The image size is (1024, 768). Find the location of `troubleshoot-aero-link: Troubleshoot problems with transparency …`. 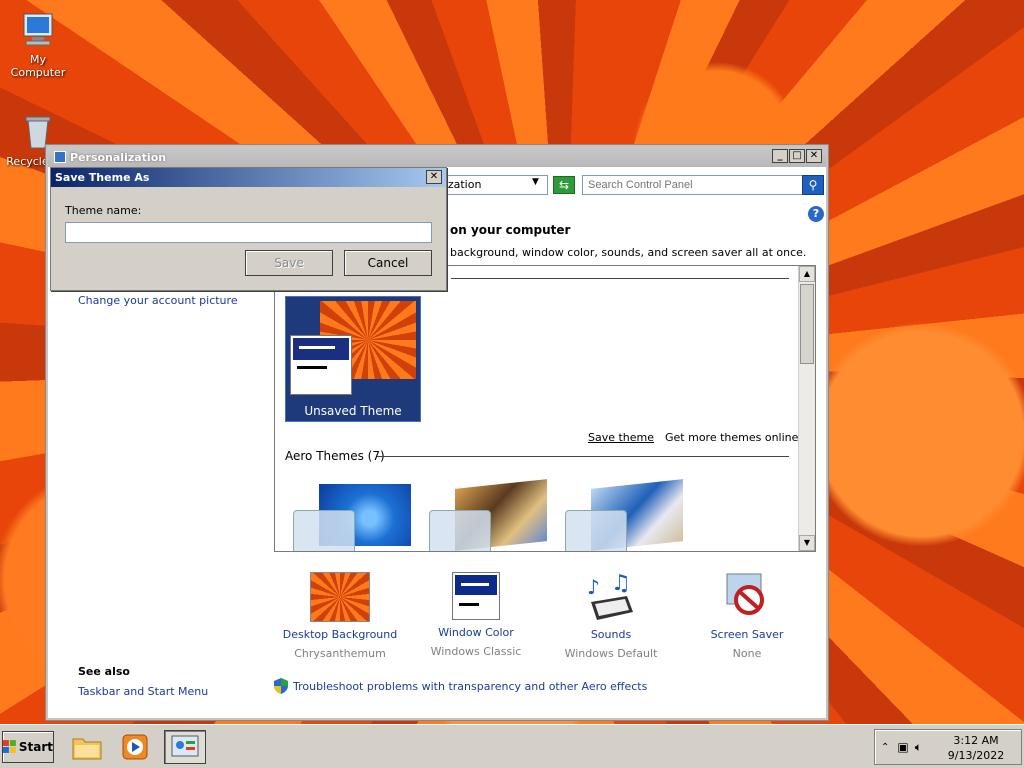

troubleshoot-aero-link: Troubleshoot problems with transparency … is located at coordinates (460, 686).